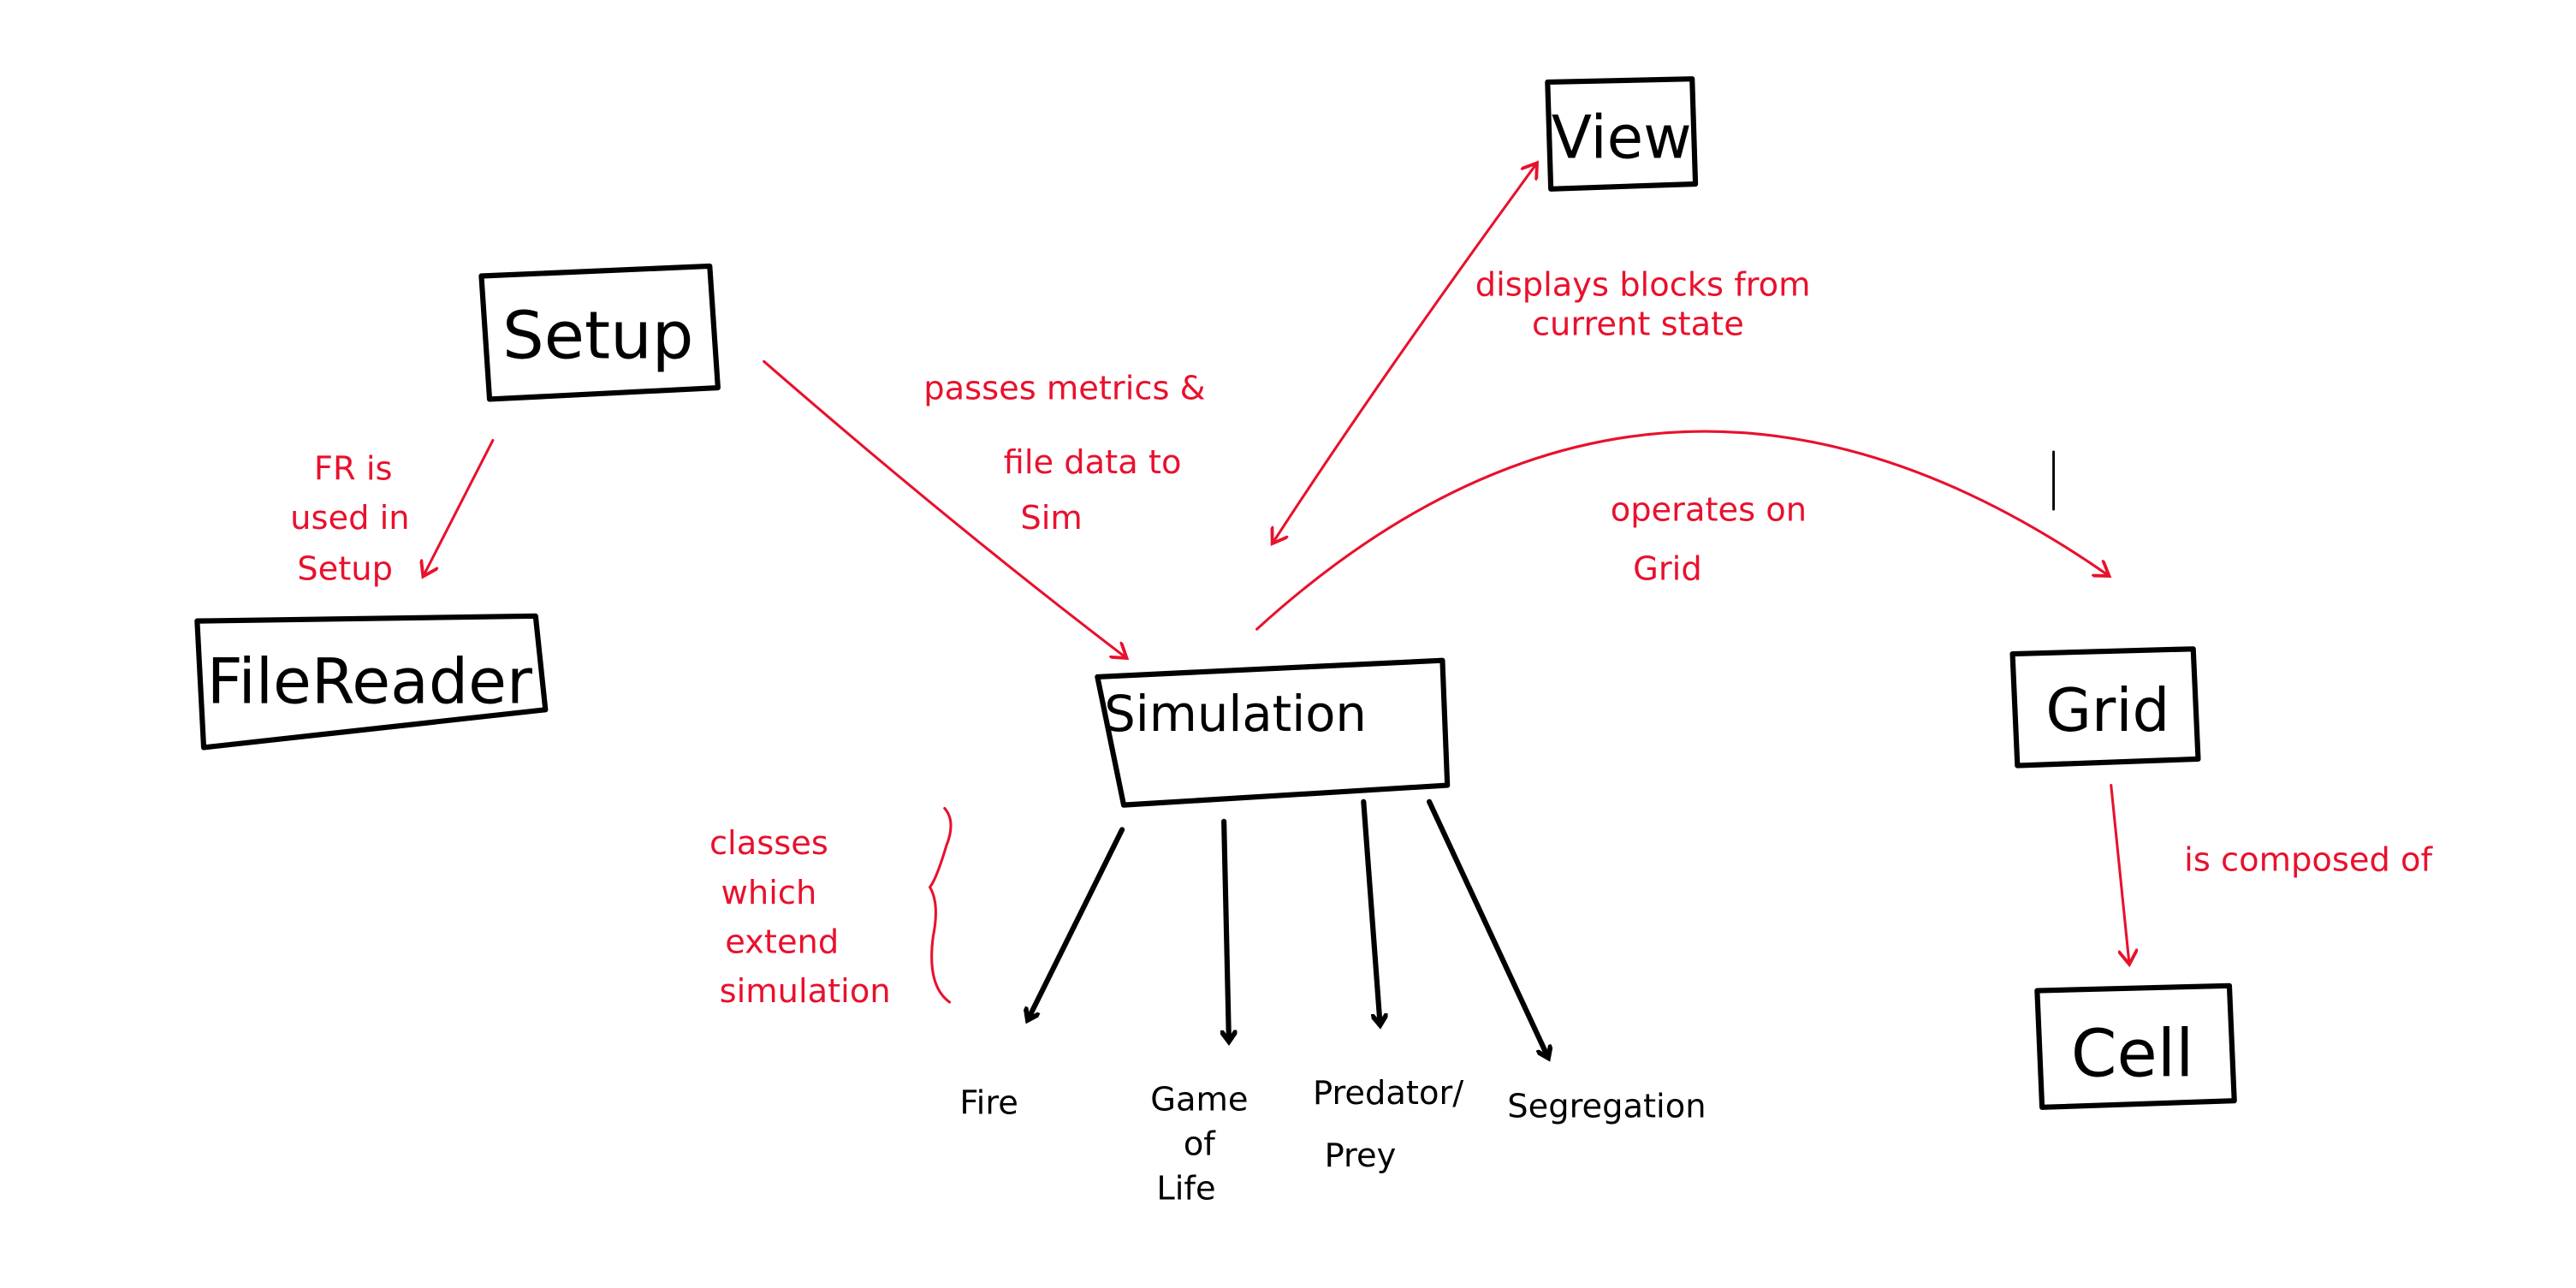 This screenshot has height=1288, width=2576. What do you see at coordinates (2119, 873) in the screenshot?
I see `arrow-grid-cell` at bounding box center [2119, 873].